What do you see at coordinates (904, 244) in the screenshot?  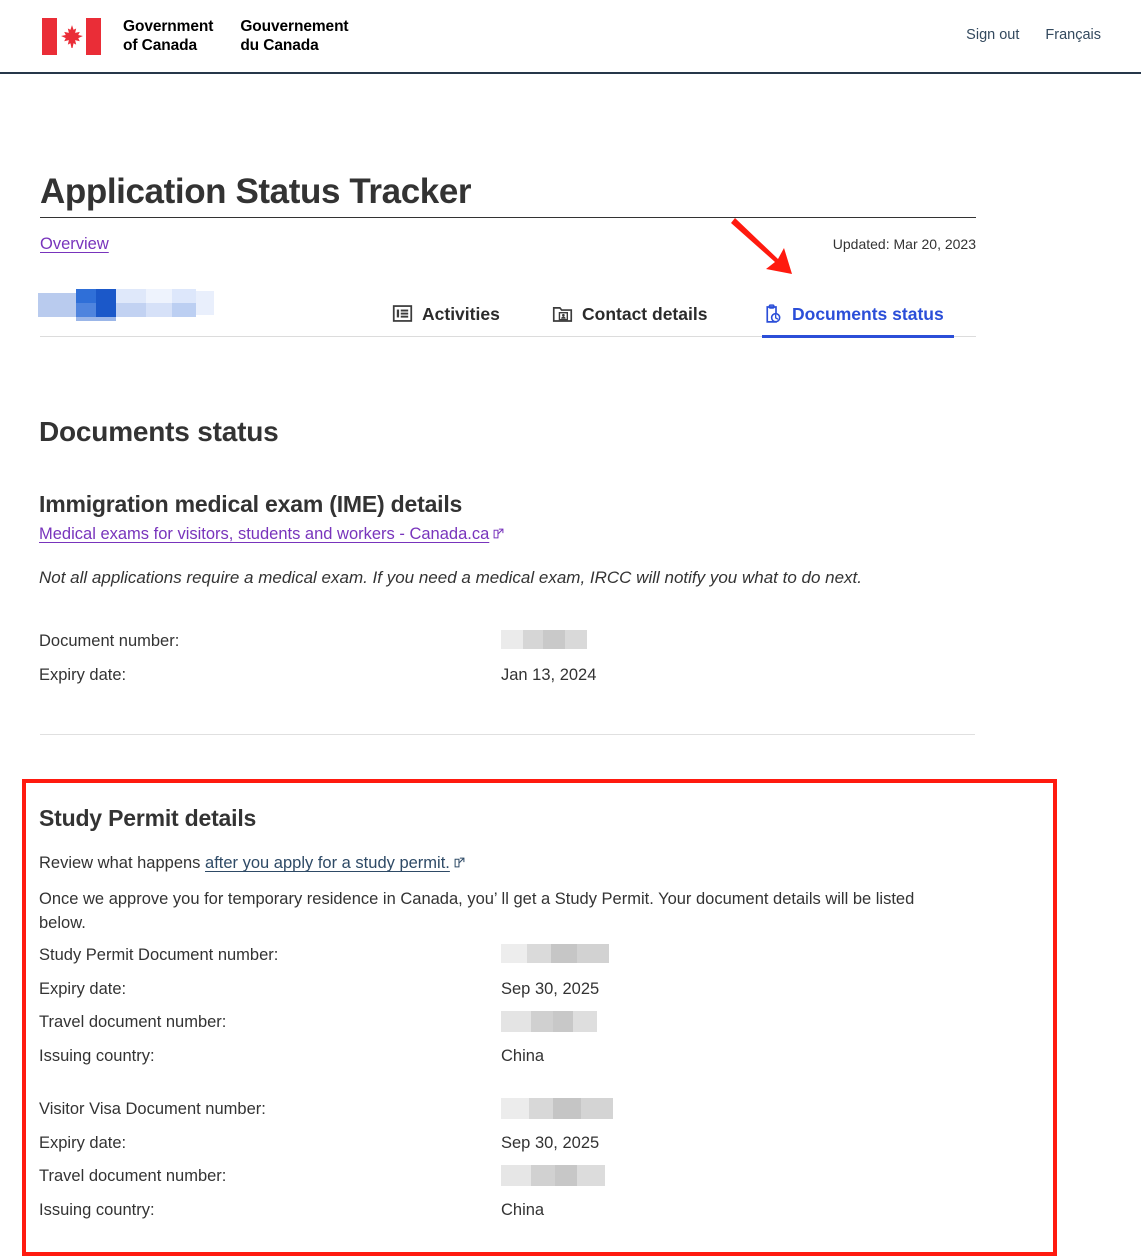 I see `updated-date: Updated: Mar 20, 2023` at bounding box center [904, 244].